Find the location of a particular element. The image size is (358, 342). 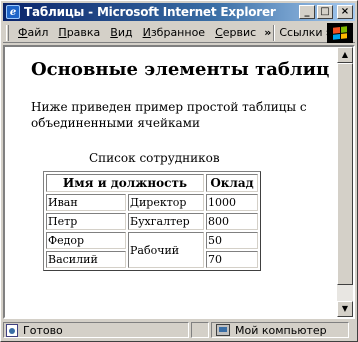

security-zone: Мой компьютер is located at coordinates (280, 330).